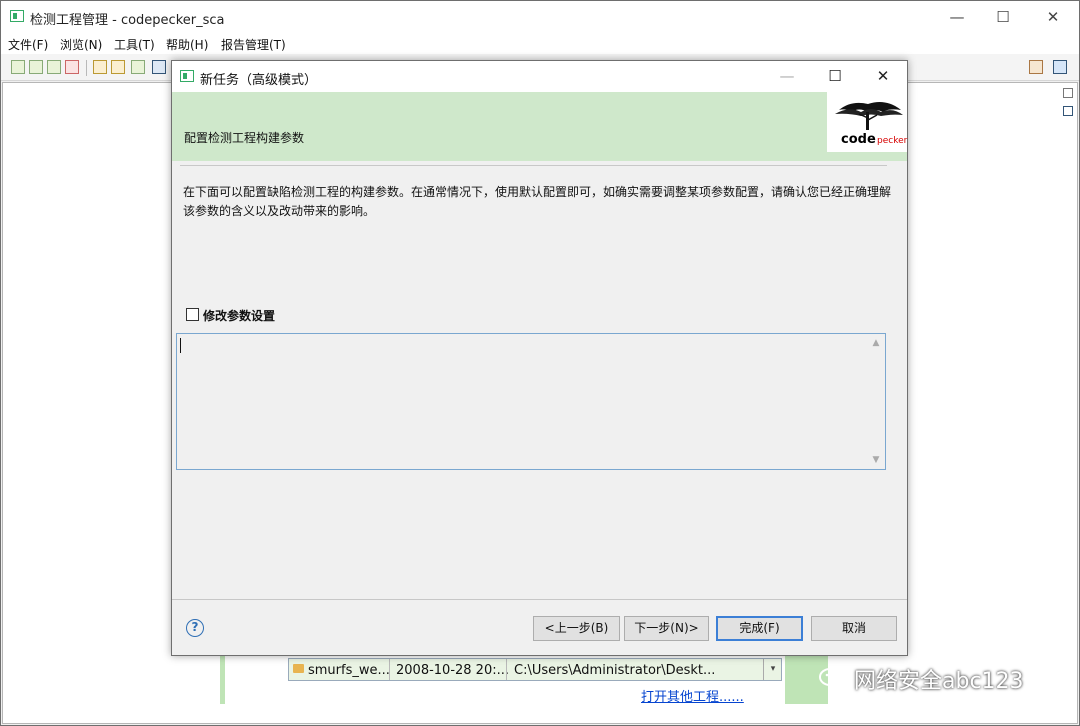 The width and height of the screenshot is (1080, 726). What do you see at coordinates (957, 17) in the screenshot?
I see `minimize-button: —` at bounding box center [957, 17].